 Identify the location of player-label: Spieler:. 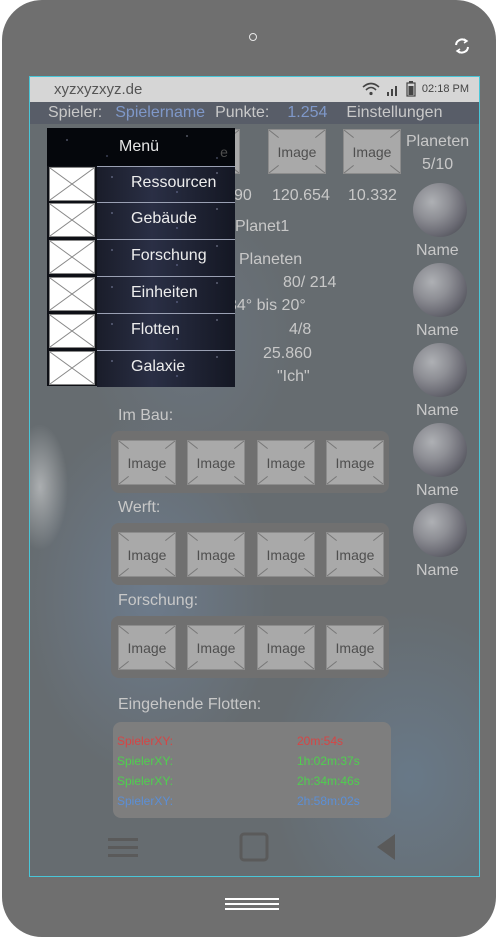
(75, 112).